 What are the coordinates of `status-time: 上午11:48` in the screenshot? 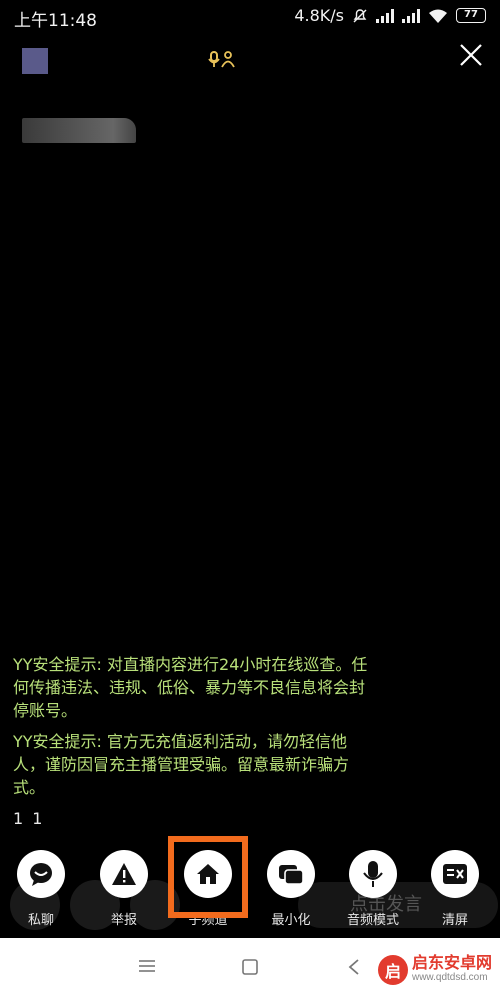 It's located at (55, 21).